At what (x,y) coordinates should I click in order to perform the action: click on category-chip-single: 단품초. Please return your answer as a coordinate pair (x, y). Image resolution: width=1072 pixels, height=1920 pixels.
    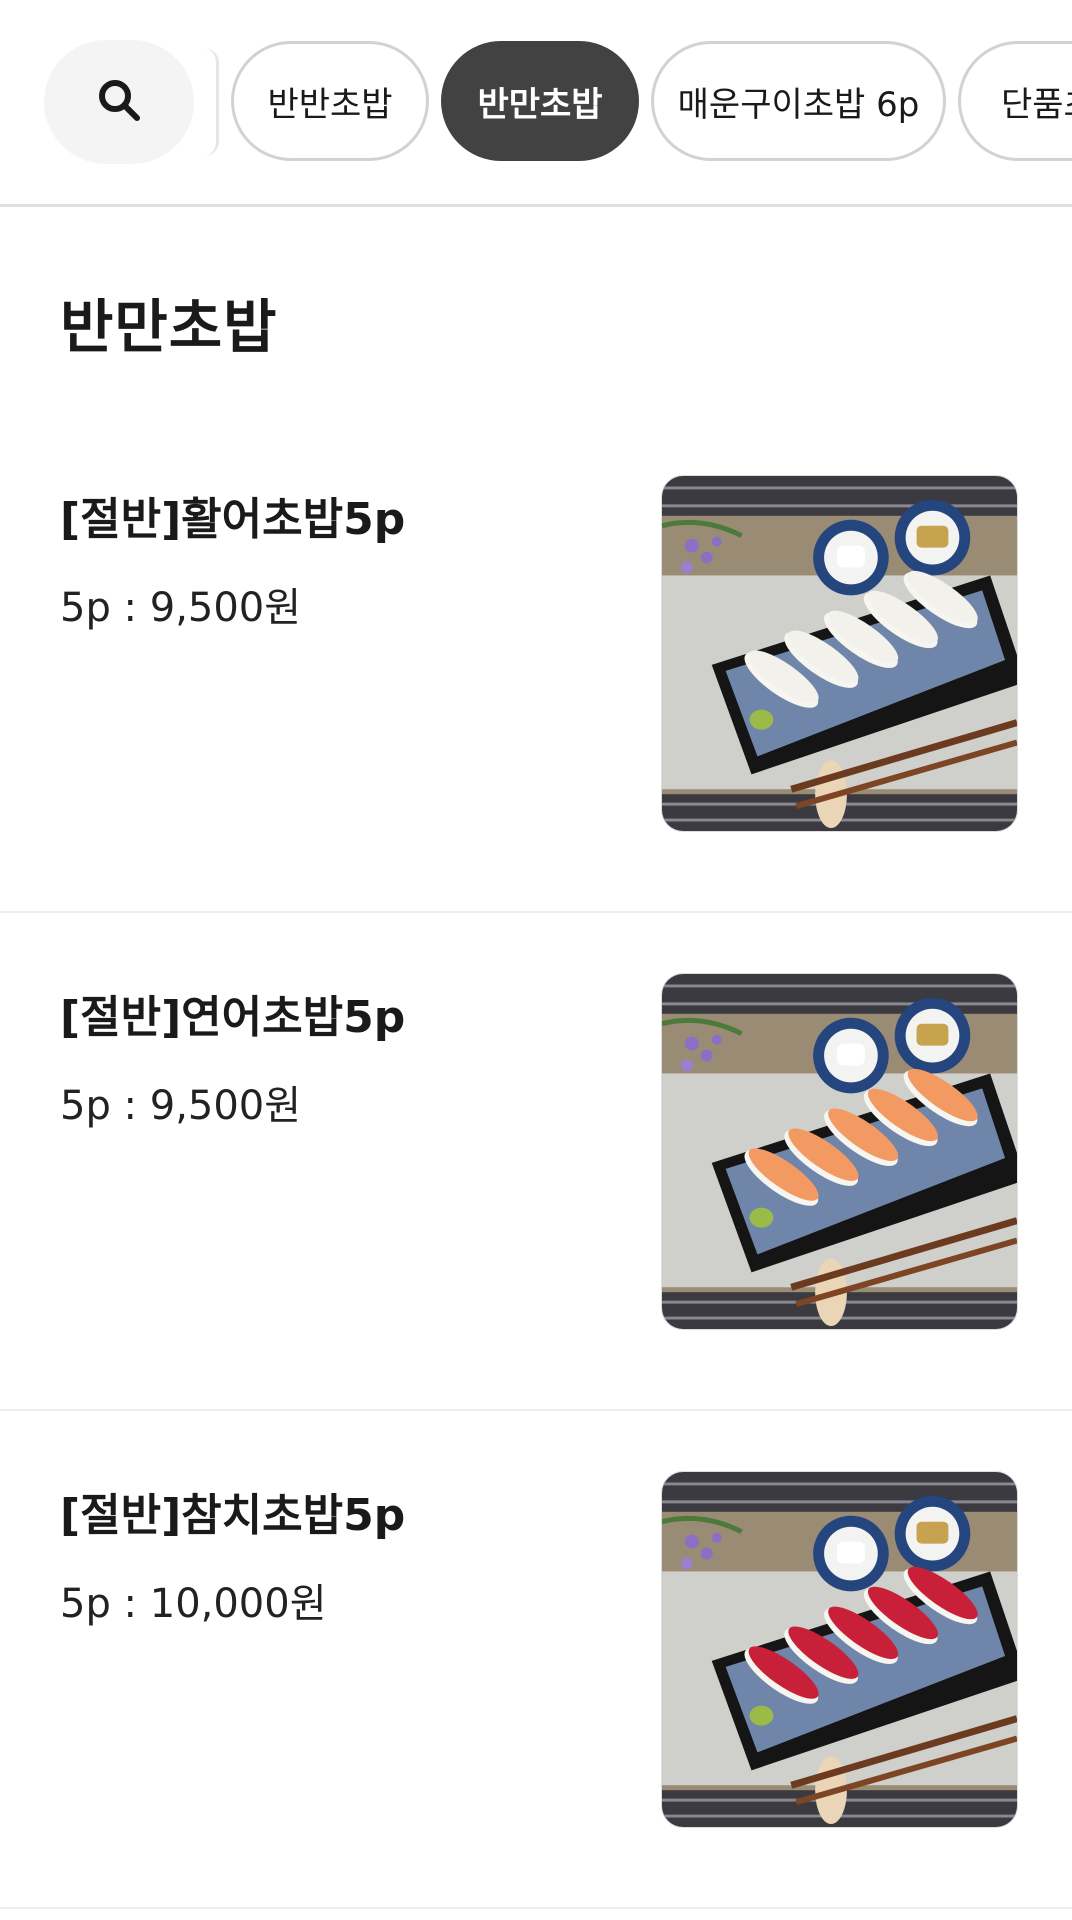
    Looking at the image, I should click on (1015, 101).